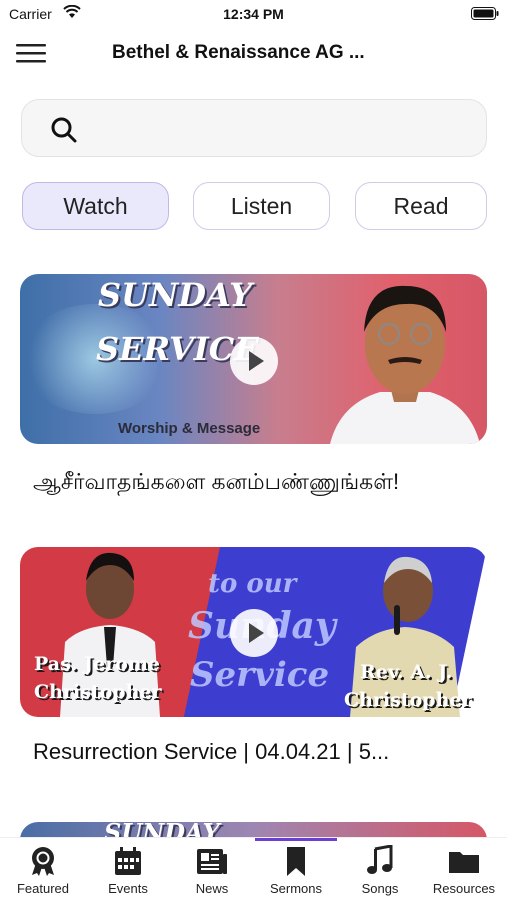 This screenshot has width=507, height=900. Describe the element at coordinates (464, 888) in the screenshot. I see `nav-resources-label: Resources` at that location.